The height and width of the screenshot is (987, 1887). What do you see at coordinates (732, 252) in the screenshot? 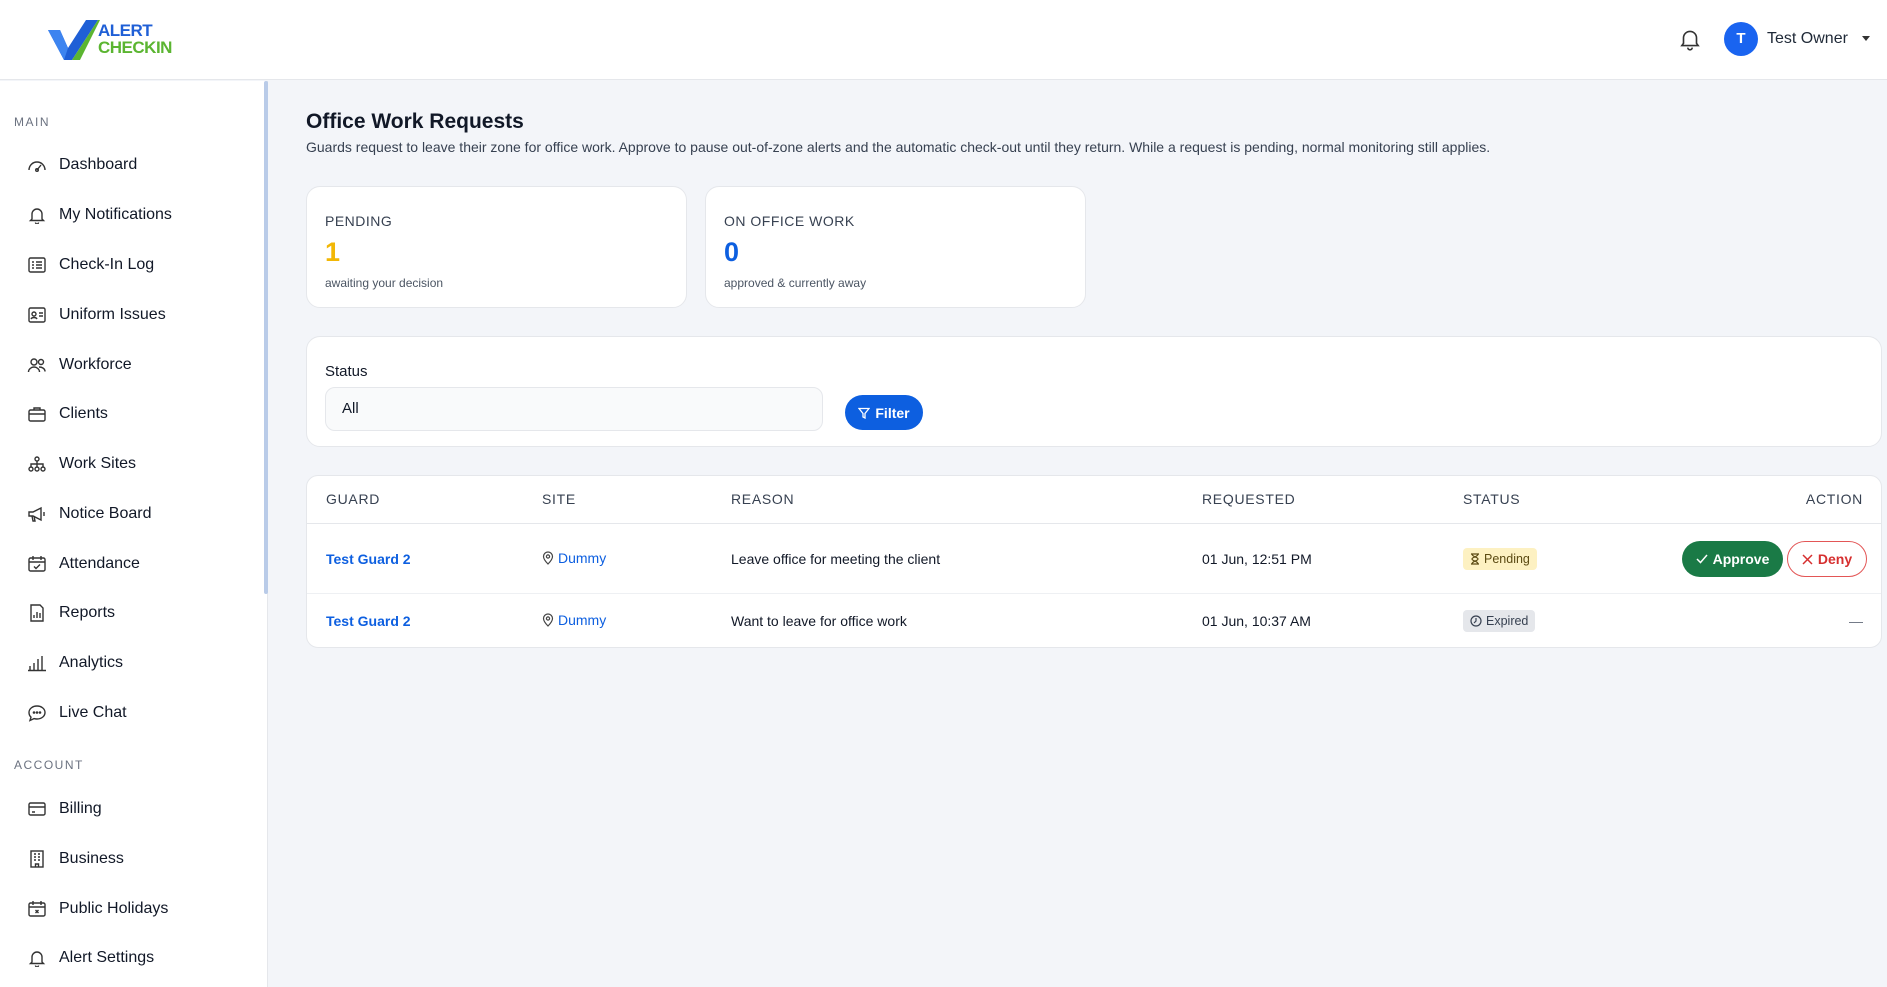
I see `stat-value: 0` at bounding box center [732, 252].